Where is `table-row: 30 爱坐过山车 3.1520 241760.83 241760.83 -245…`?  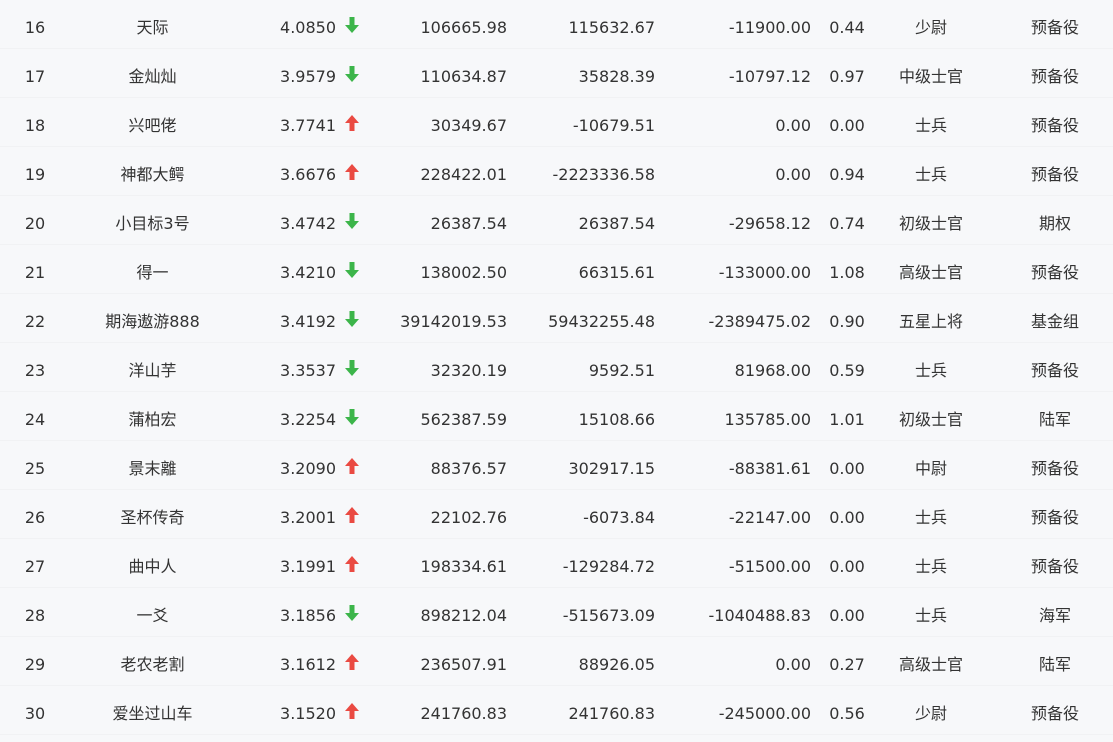 table-row: 30 爱坐过山车 3.1520 241760.83 241760.83 -245… is located at coordinates (556, 710).